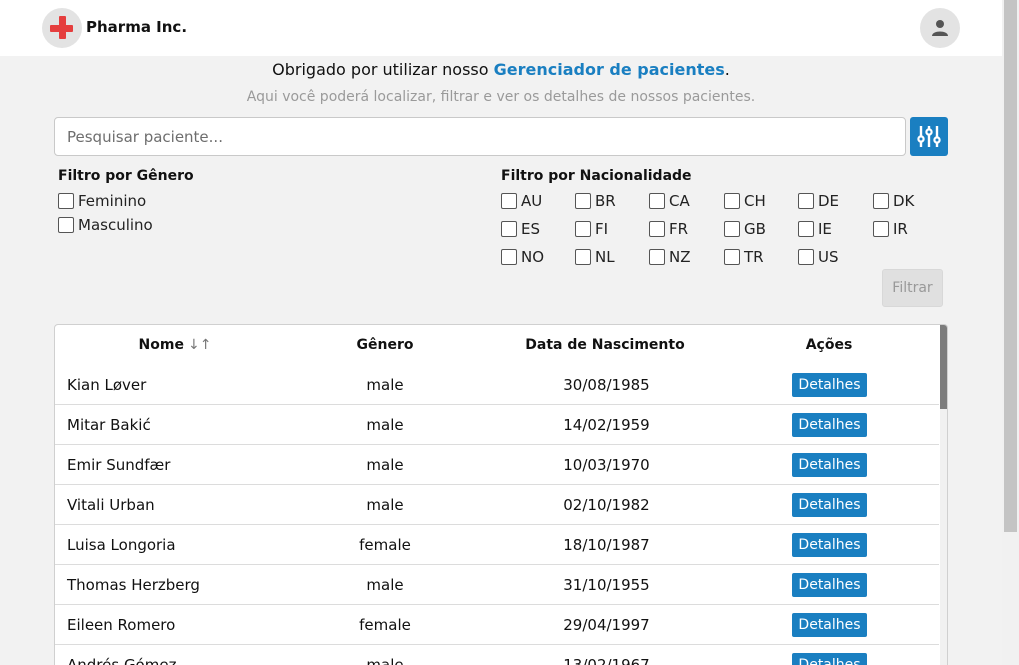 The width and height of the screenshot is (1019, 665). Describe the element at coordinates (383, 69) in the screenshot. I see `intro-text: Obrigado por utilizar nosso` at that location.